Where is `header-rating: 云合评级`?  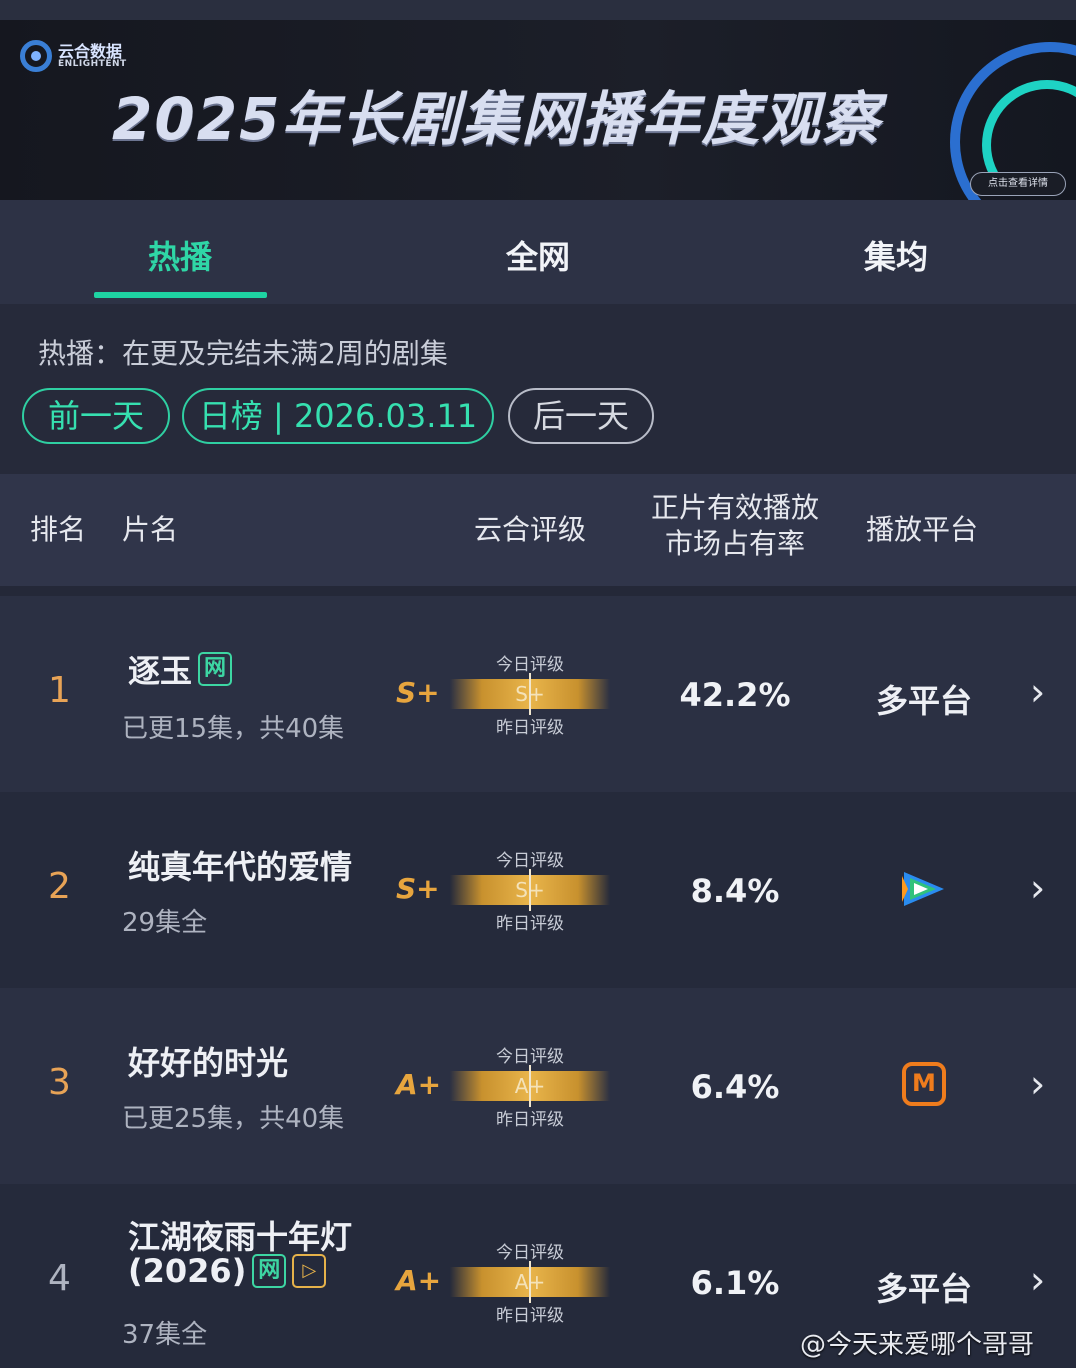
header-rating: 云合评级 is located at coordinates (530, 529).